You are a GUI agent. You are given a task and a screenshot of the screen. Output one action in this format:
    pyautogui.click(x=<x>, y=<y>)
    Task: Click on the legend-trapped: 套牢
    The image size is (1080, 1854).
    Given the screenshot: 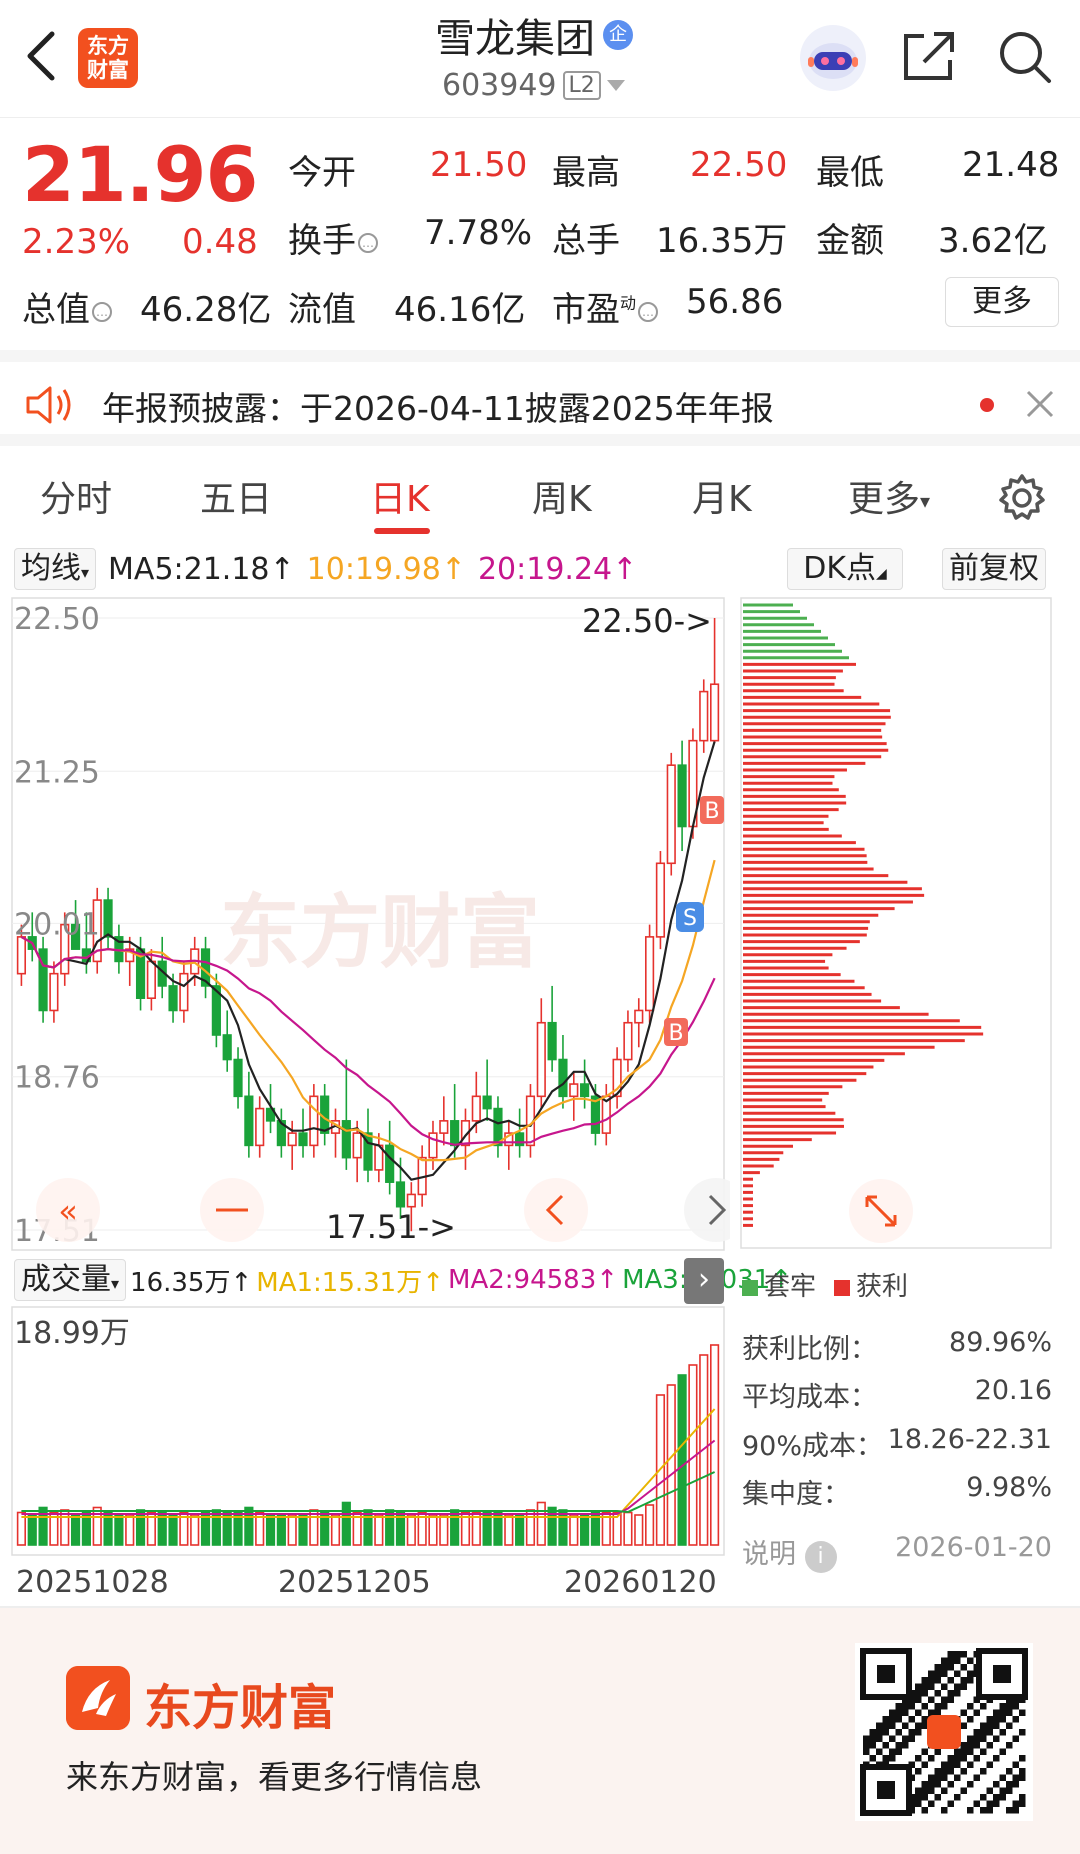 What is the action you would take?
    pyautogui.click(x=779, y=1284)
    